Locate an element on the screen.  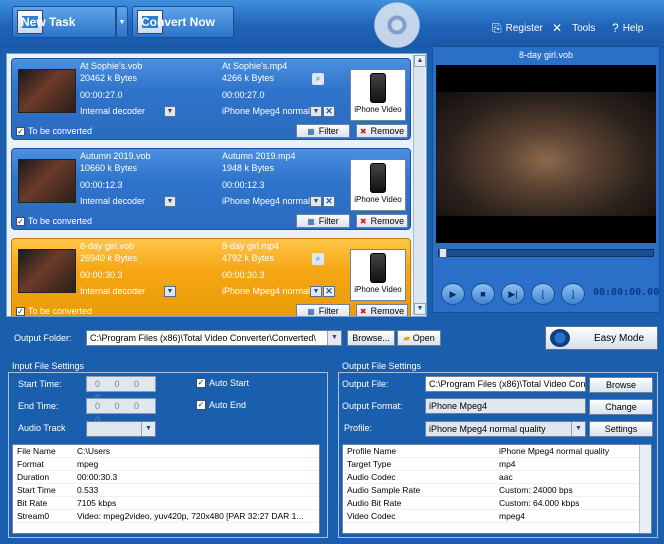
change-format-button: Change is located at coordinates (621, 407).